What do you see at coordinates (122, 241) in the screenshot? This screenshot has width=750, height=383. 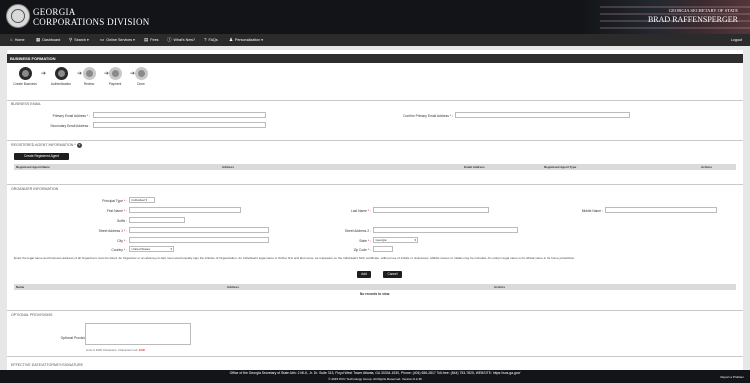 I see `city-label: City * :` at bounding box center [122, 241].